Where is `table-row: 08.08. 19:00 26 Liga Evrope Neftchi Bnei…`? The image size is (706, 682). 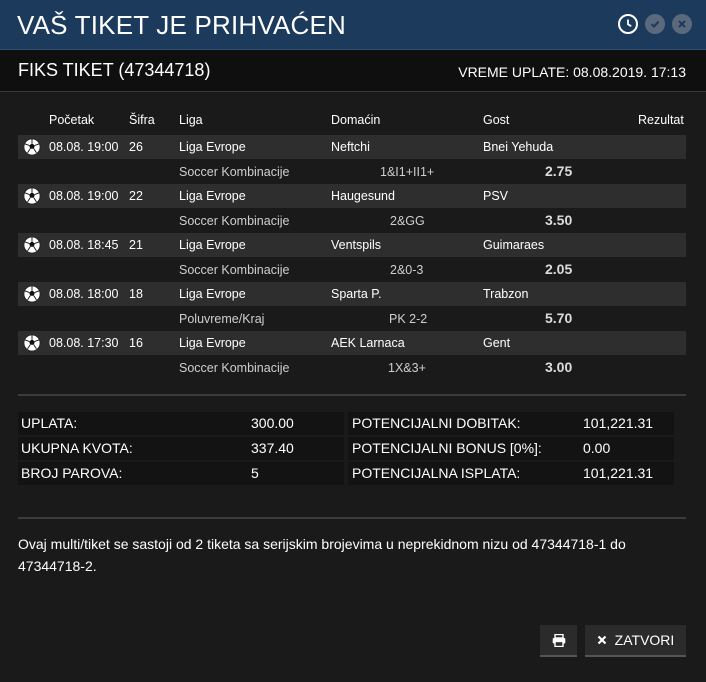 table-row: 08.08. 19:00 26 Liga Evrope Neftchi Bnei… is located at coordinates (352, 147).